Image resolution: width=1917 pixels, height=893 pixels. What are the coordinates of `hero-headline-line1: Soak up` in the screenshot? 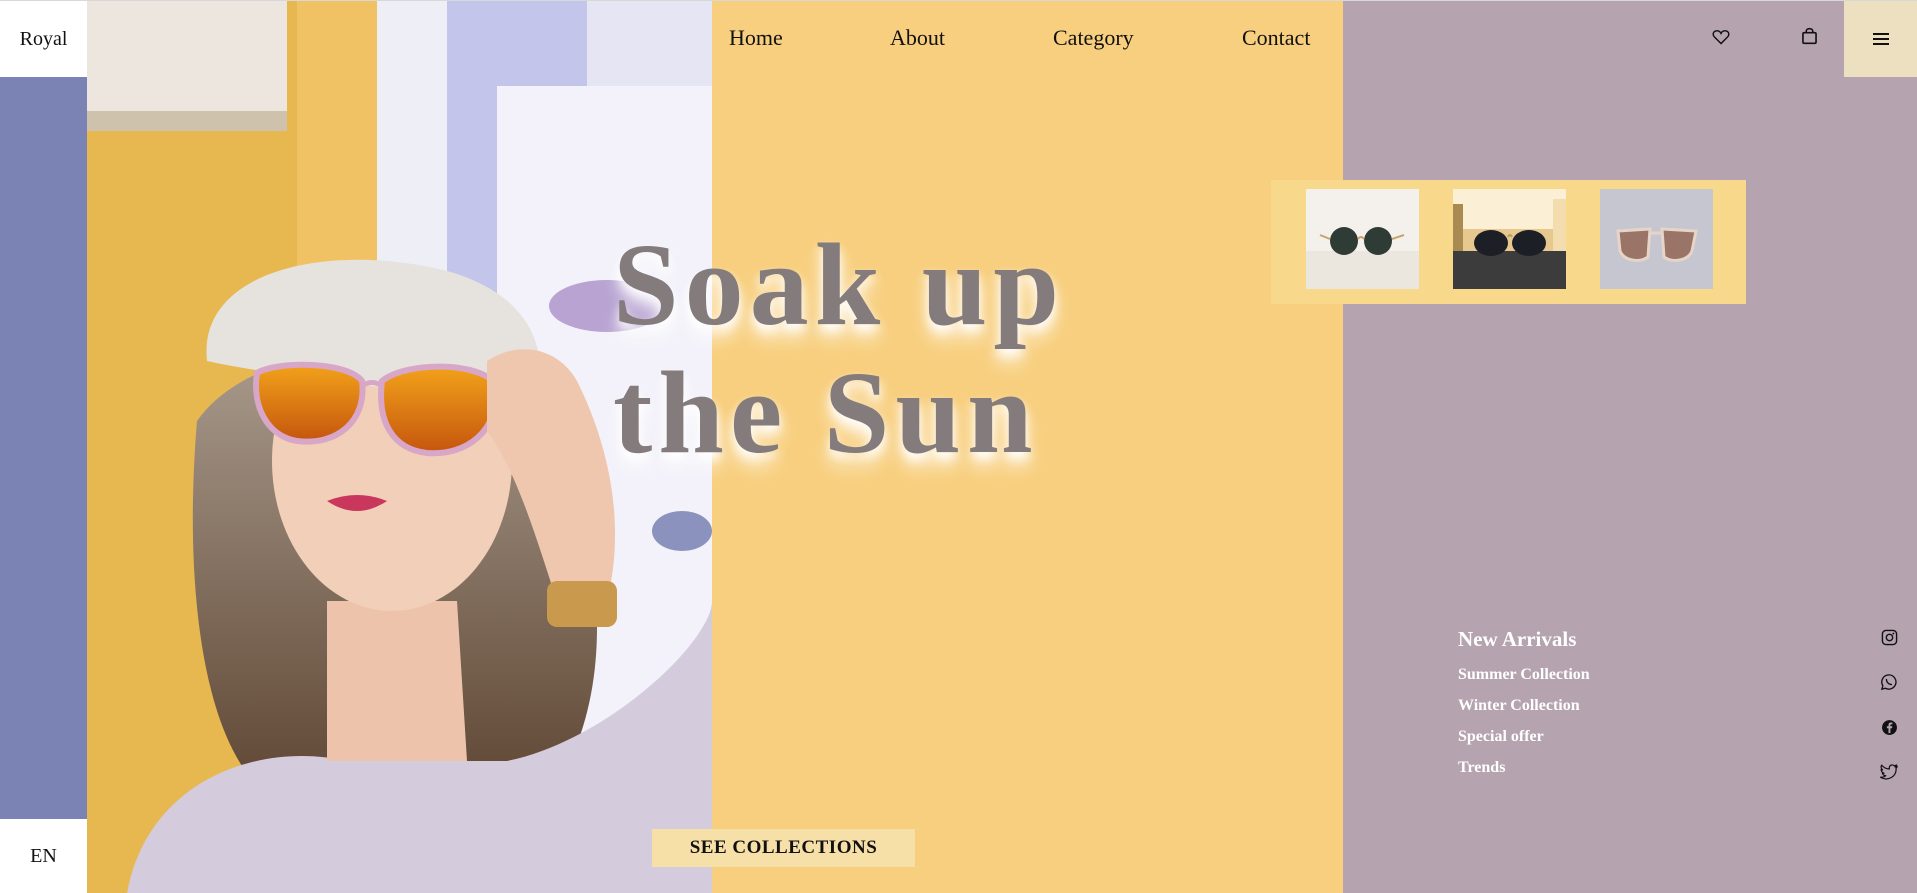 It's located at (839, 284).